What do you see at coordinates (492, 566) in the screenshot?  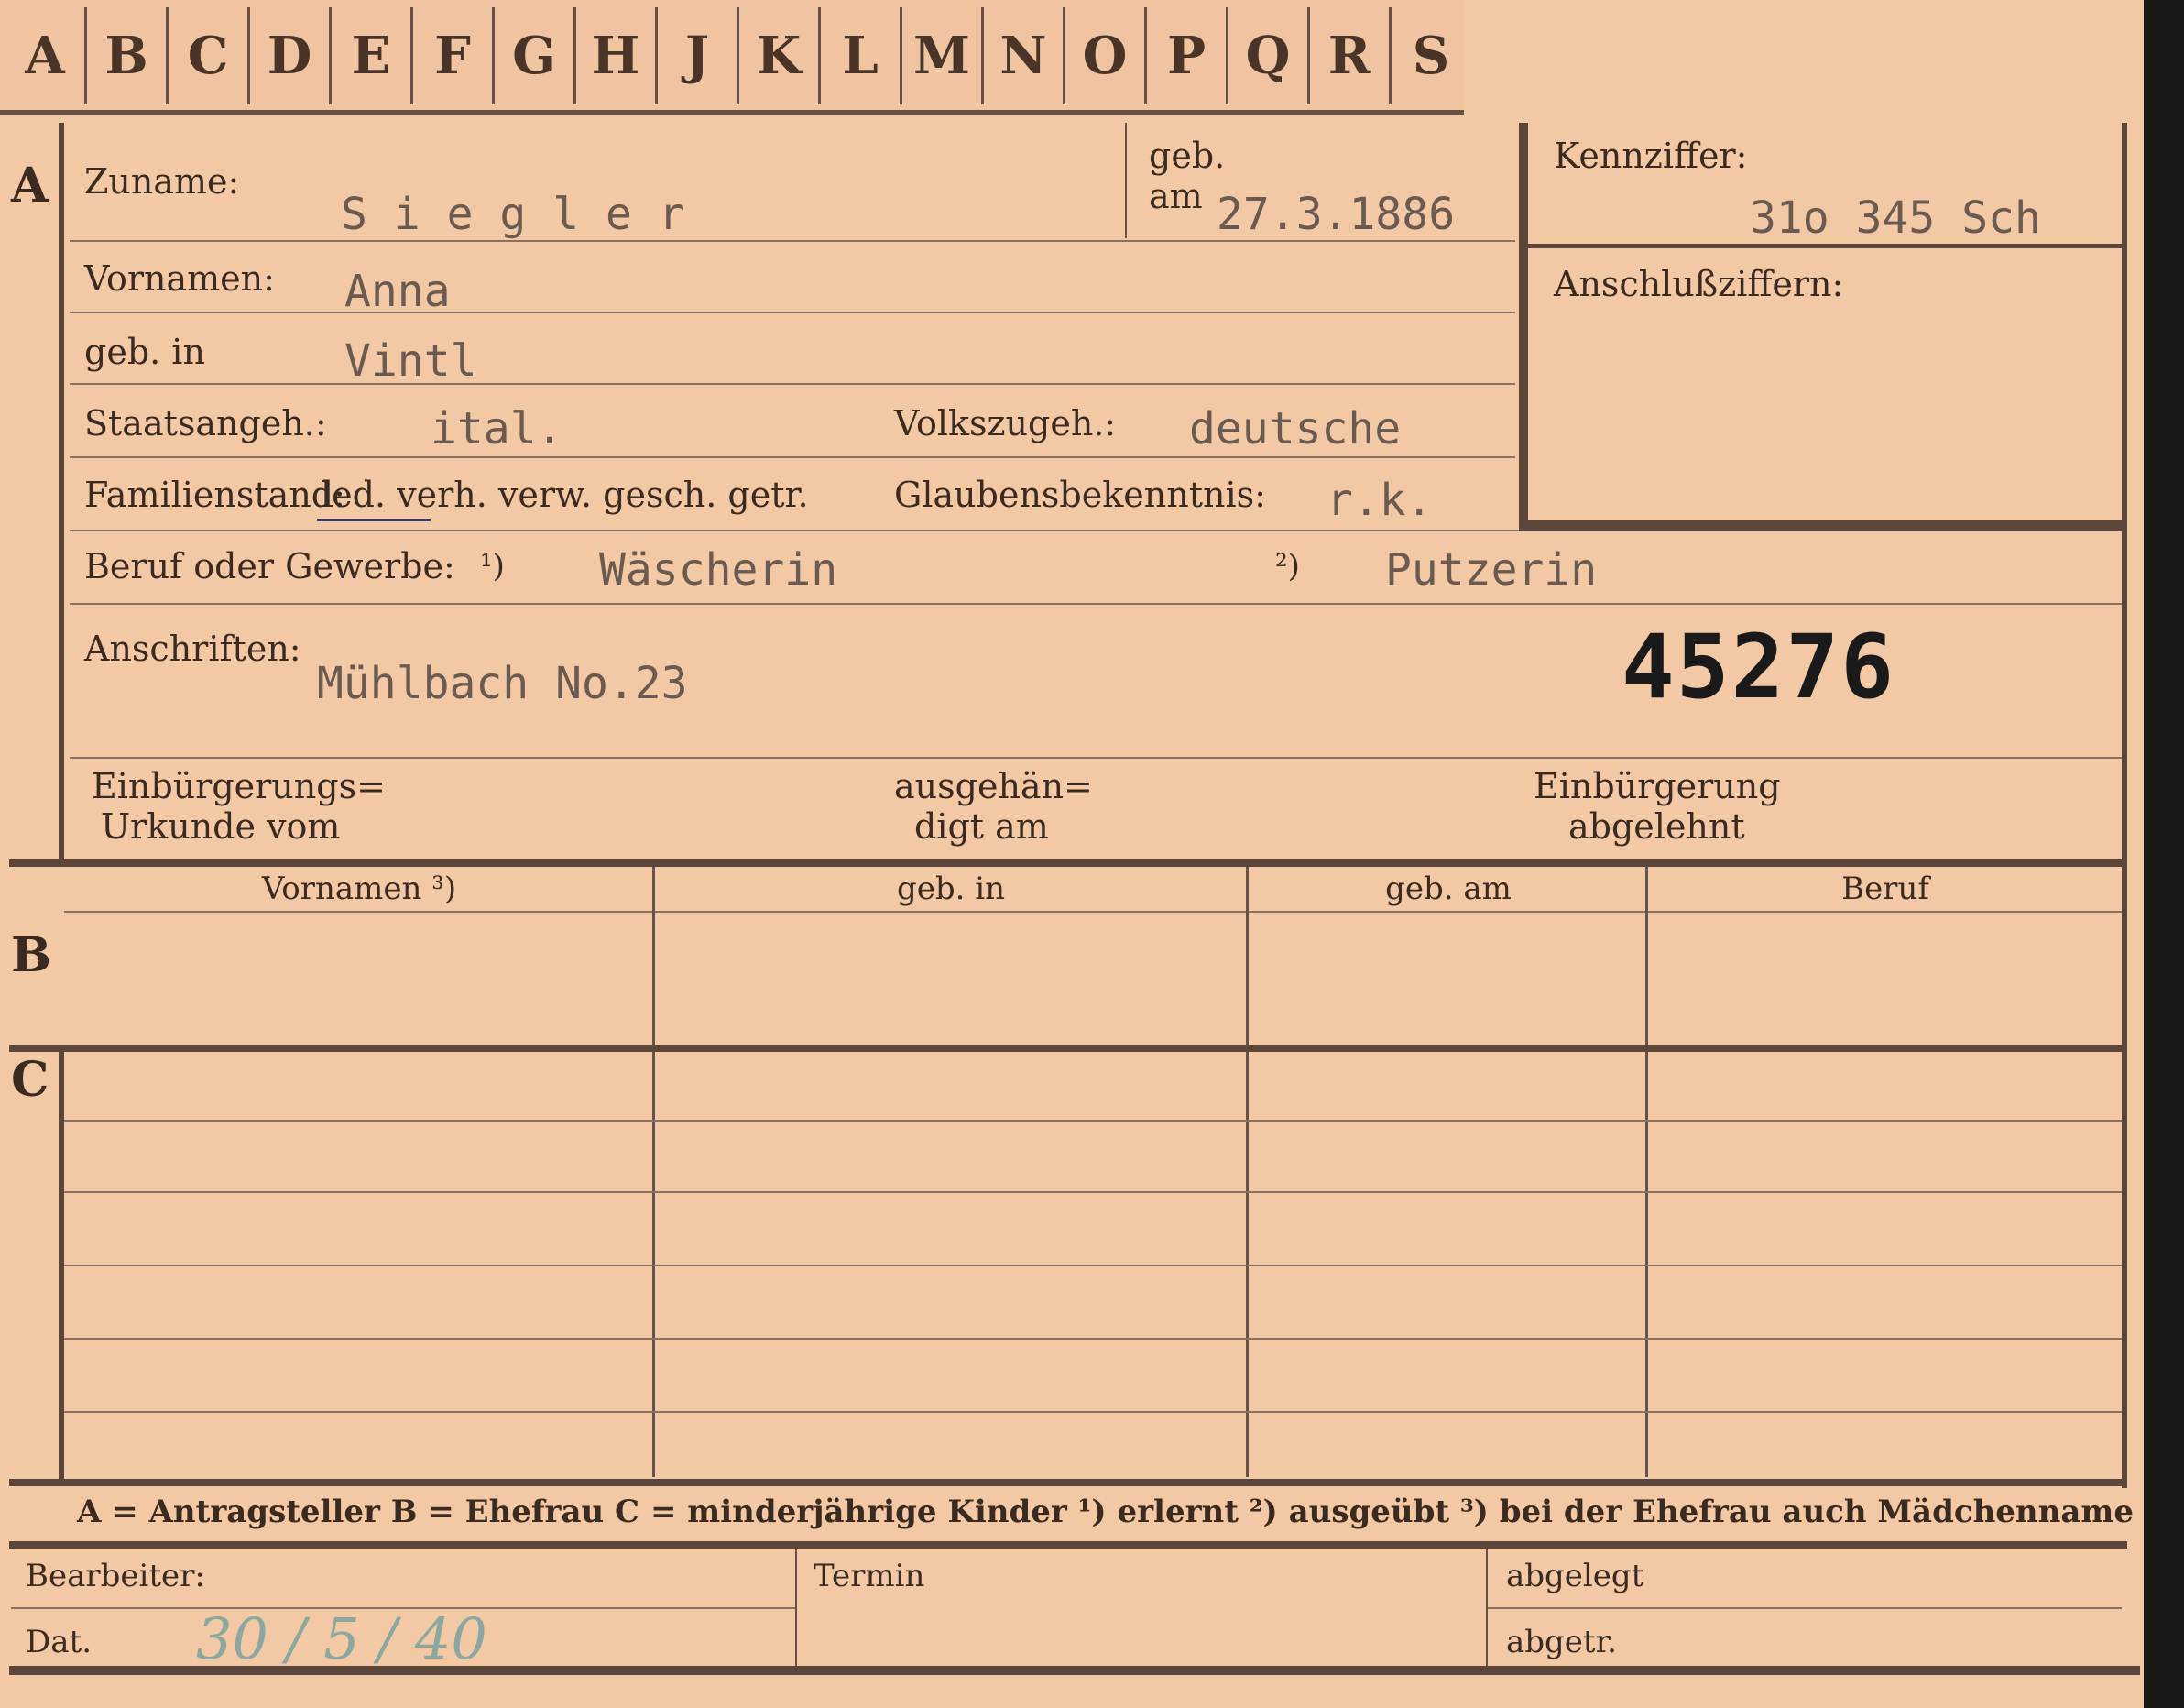 I see `occupation-note-1: ¹)` at bounding box center [492, 566].